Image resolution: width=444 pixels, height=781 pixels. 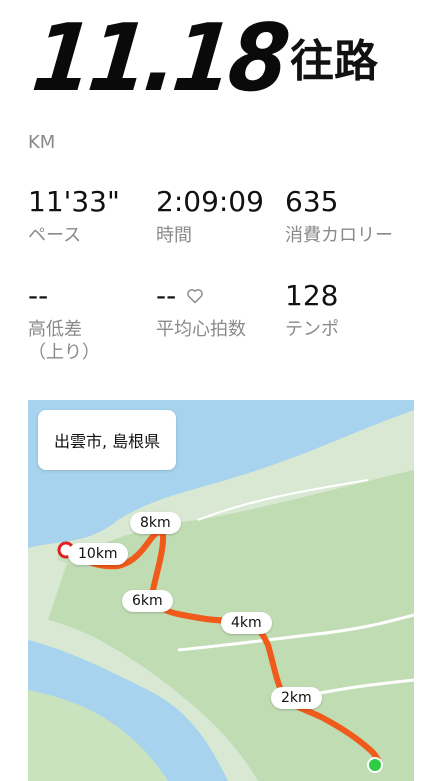 I want to click on route-label: 往路, so click(x=334, y=61).